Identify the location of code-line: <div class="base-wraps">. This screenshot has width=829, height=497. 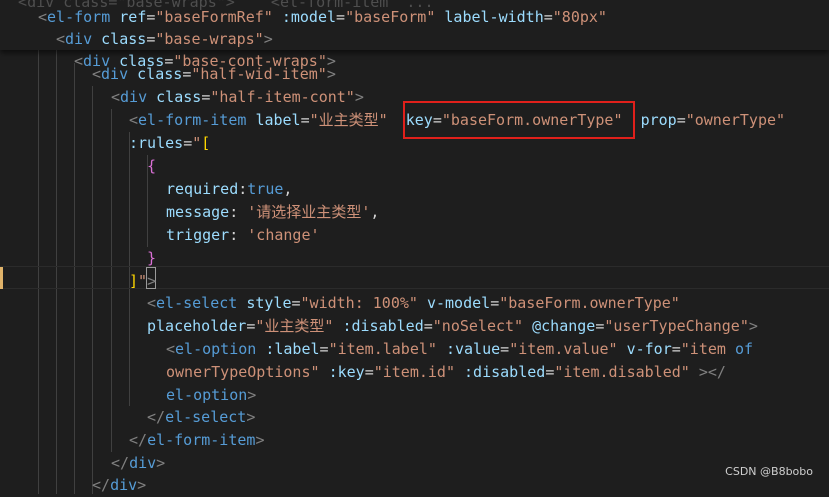
(164, 39).